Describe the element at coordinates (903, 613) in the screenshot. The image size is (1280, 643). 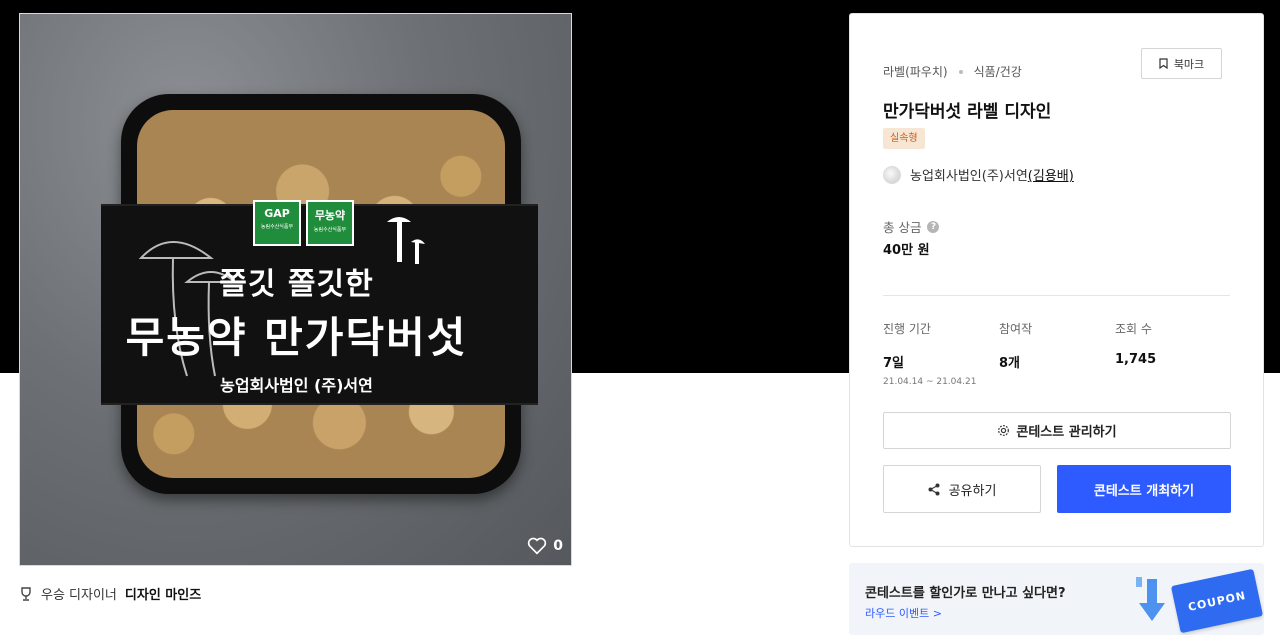
I see `promo-link: 라우드 이벤트 >` at that location.